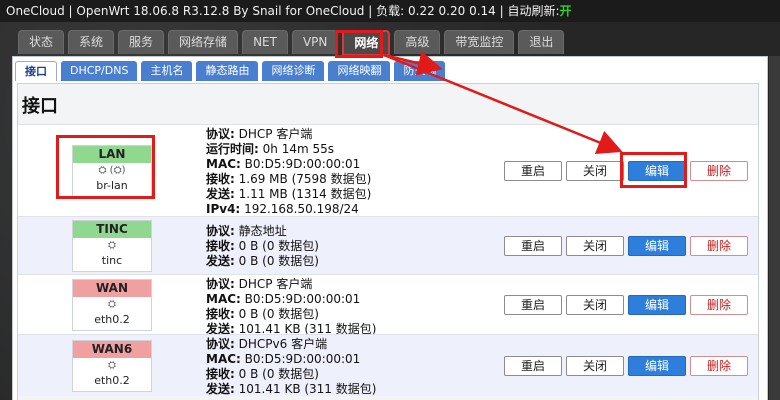 Image resolution: width=780 pixels, height=400 pixels. I want to click on interface-badge: WAN6 ⛭ eth0.2, so click(112, 366).